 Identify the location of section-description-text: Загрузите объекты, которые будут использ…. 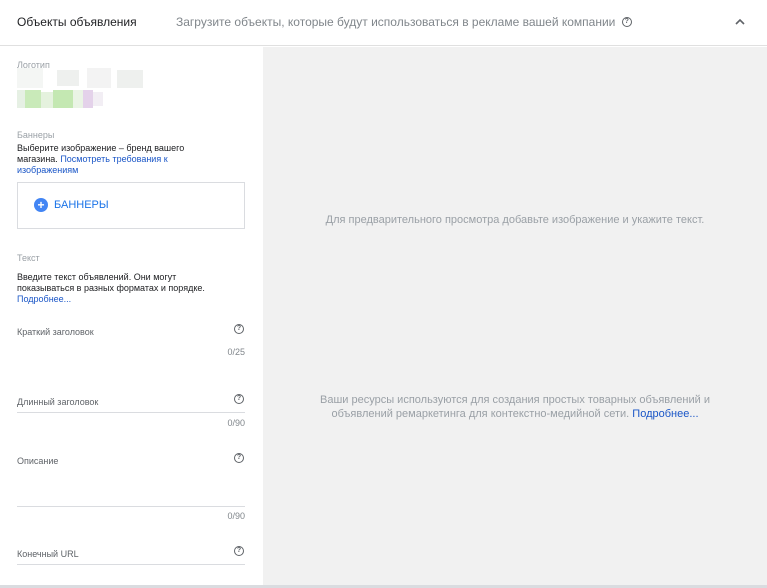
(396, 22).